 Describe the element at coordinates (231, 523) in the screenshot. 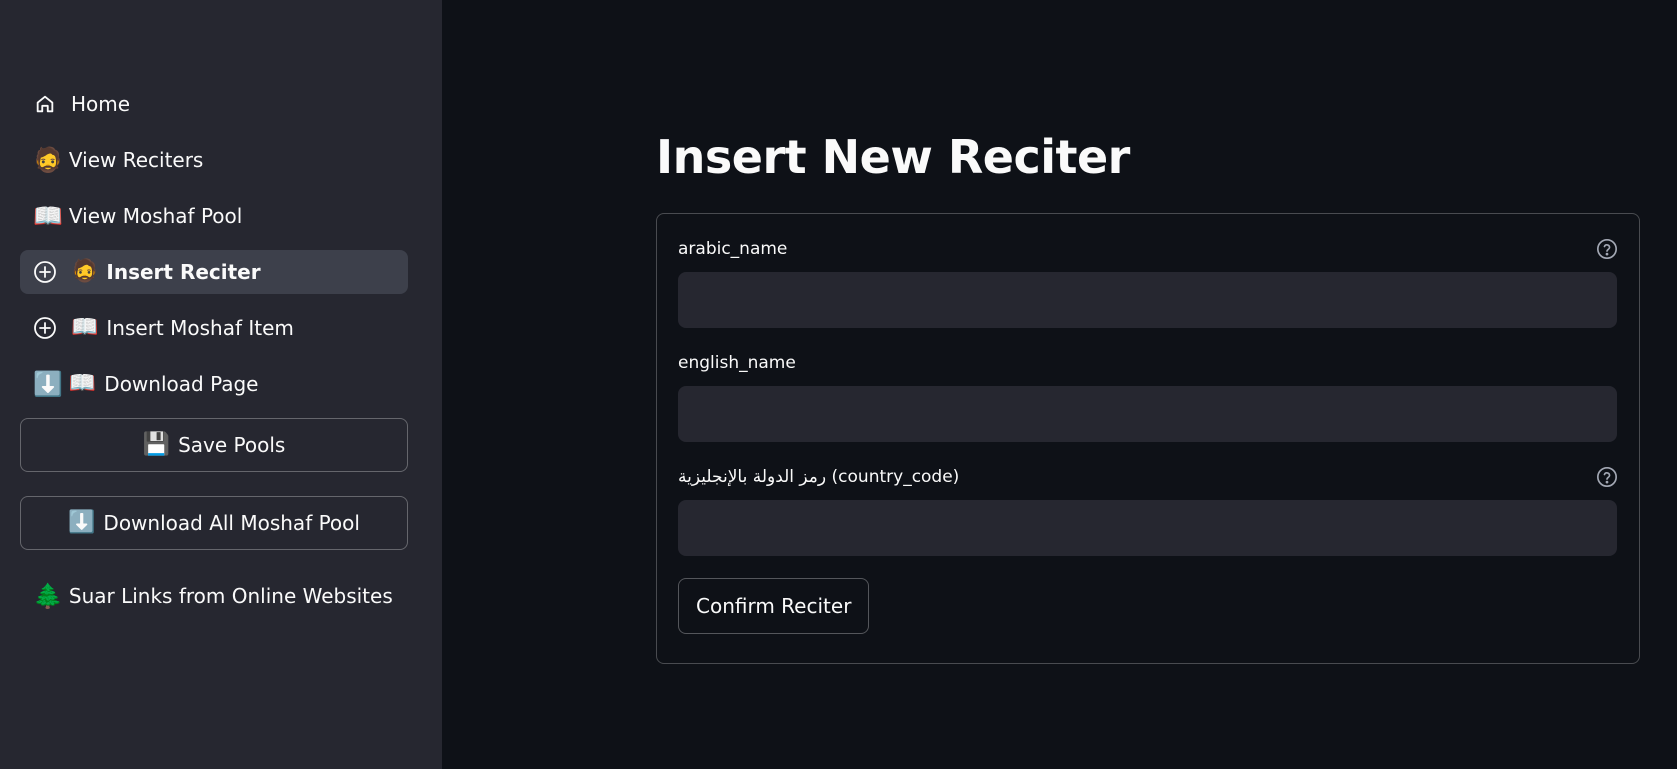

I see `download-all-label: Download All Moshaf Pool` at that location.